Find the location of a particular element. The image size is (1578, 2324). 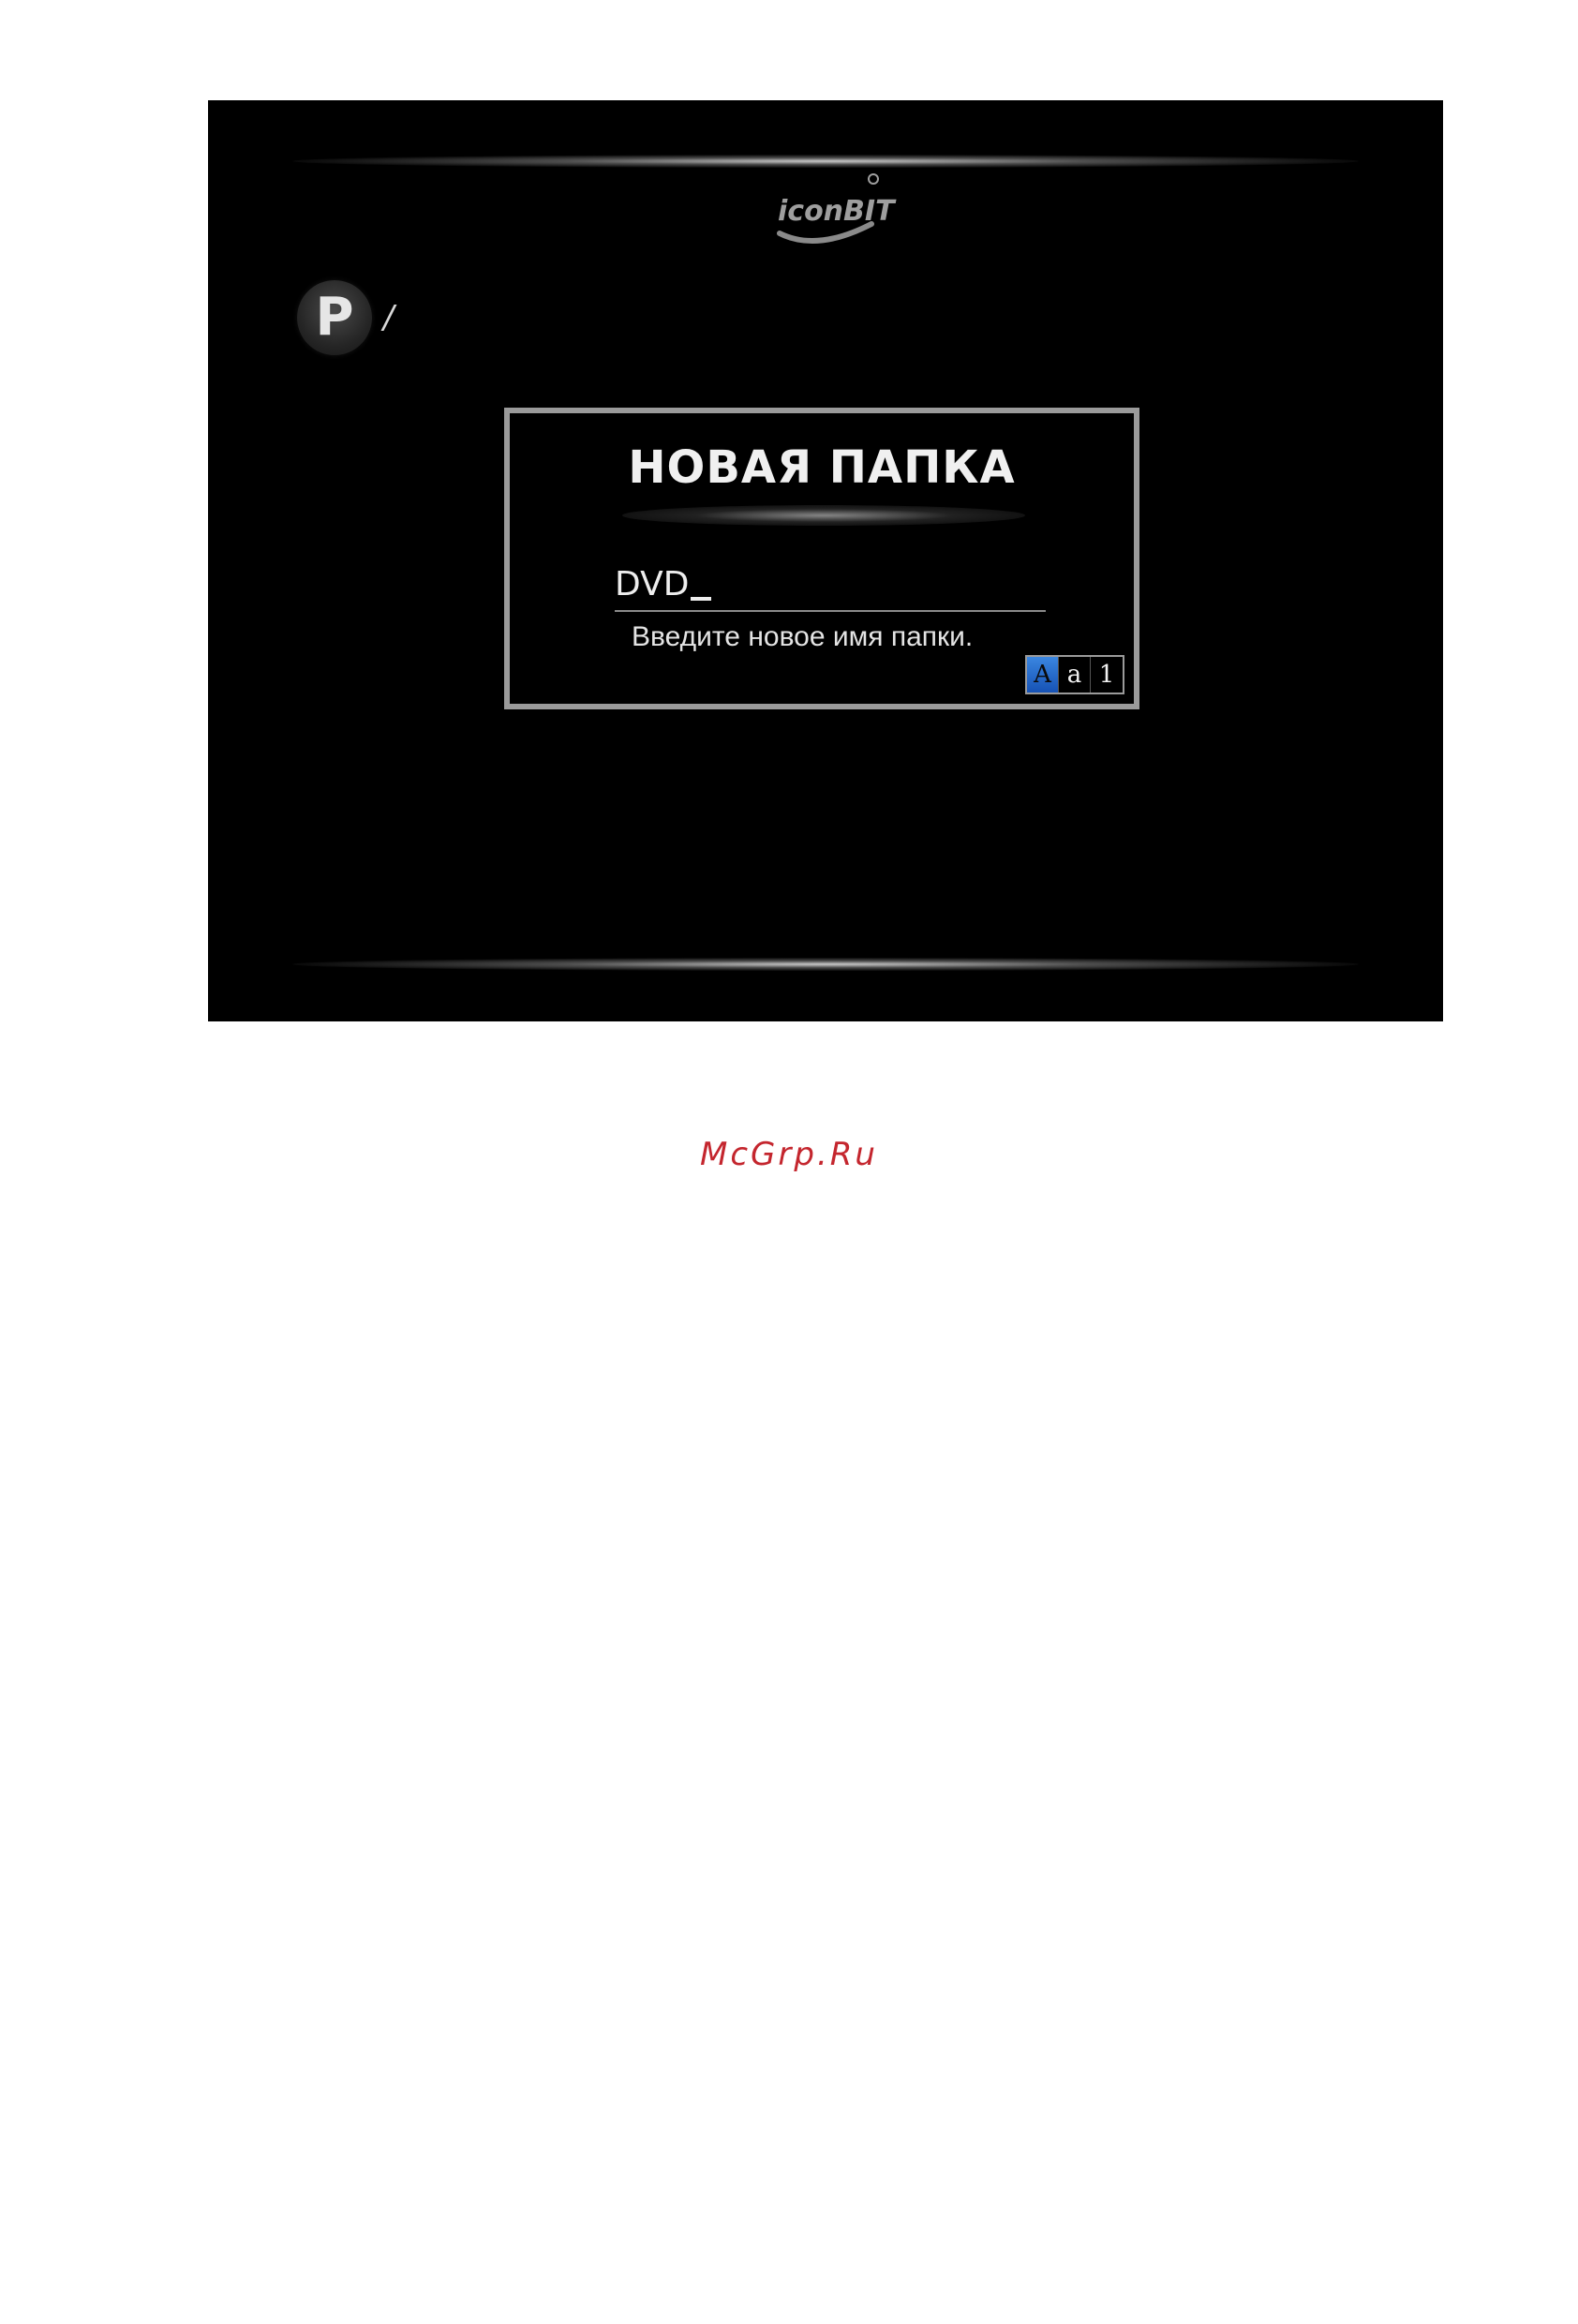

mode-numeric: 1 is located at coordinates (1107, 675).